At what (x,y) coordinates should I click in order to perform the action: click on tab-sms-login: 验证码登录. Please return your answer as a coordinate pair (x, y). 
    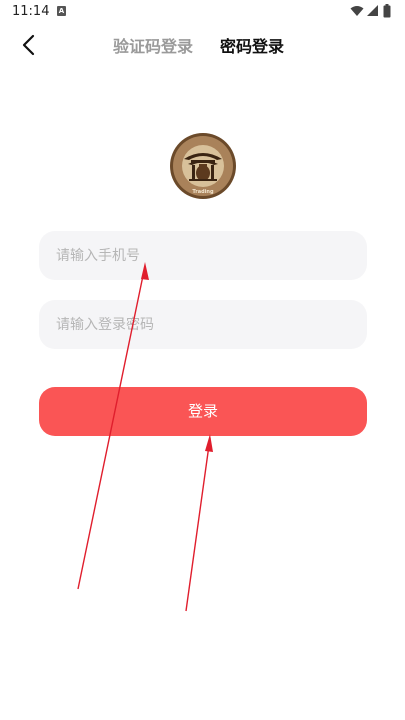
    Looking at the image, I should click on (153, 45).